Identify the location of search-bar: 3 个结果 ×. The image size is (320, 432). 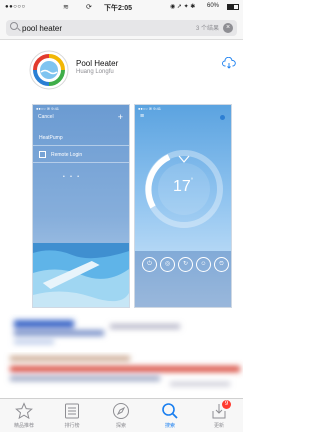
(121, 28).